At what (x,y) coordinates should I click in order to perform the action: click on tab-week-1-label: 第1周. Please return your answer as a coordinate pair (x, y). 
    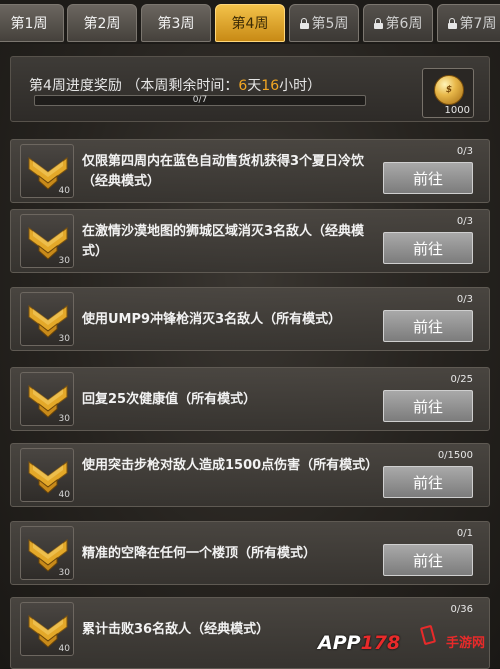
    Looking at the image, I should click on (29, 24).